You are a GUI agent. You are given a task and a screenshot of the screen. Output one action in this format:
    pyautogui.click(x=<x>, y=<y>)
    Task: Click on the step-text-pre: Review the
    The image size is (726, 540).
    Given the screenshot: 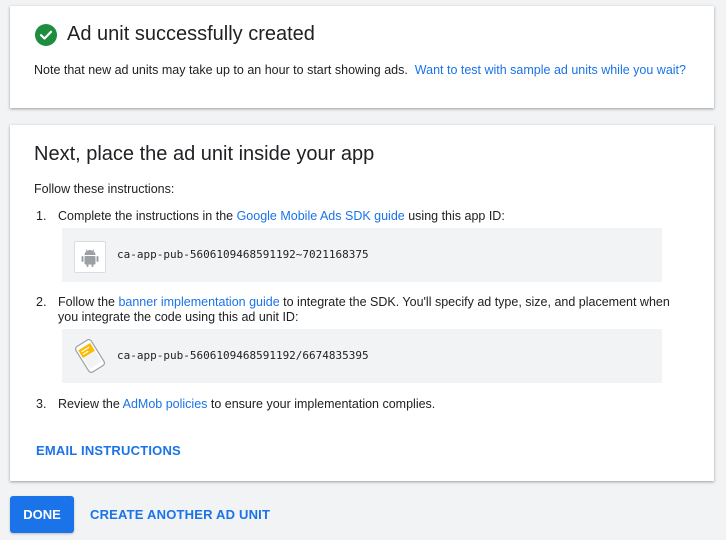 What is the action you would take?
    pyautogui.click(x=90, y=404)
    